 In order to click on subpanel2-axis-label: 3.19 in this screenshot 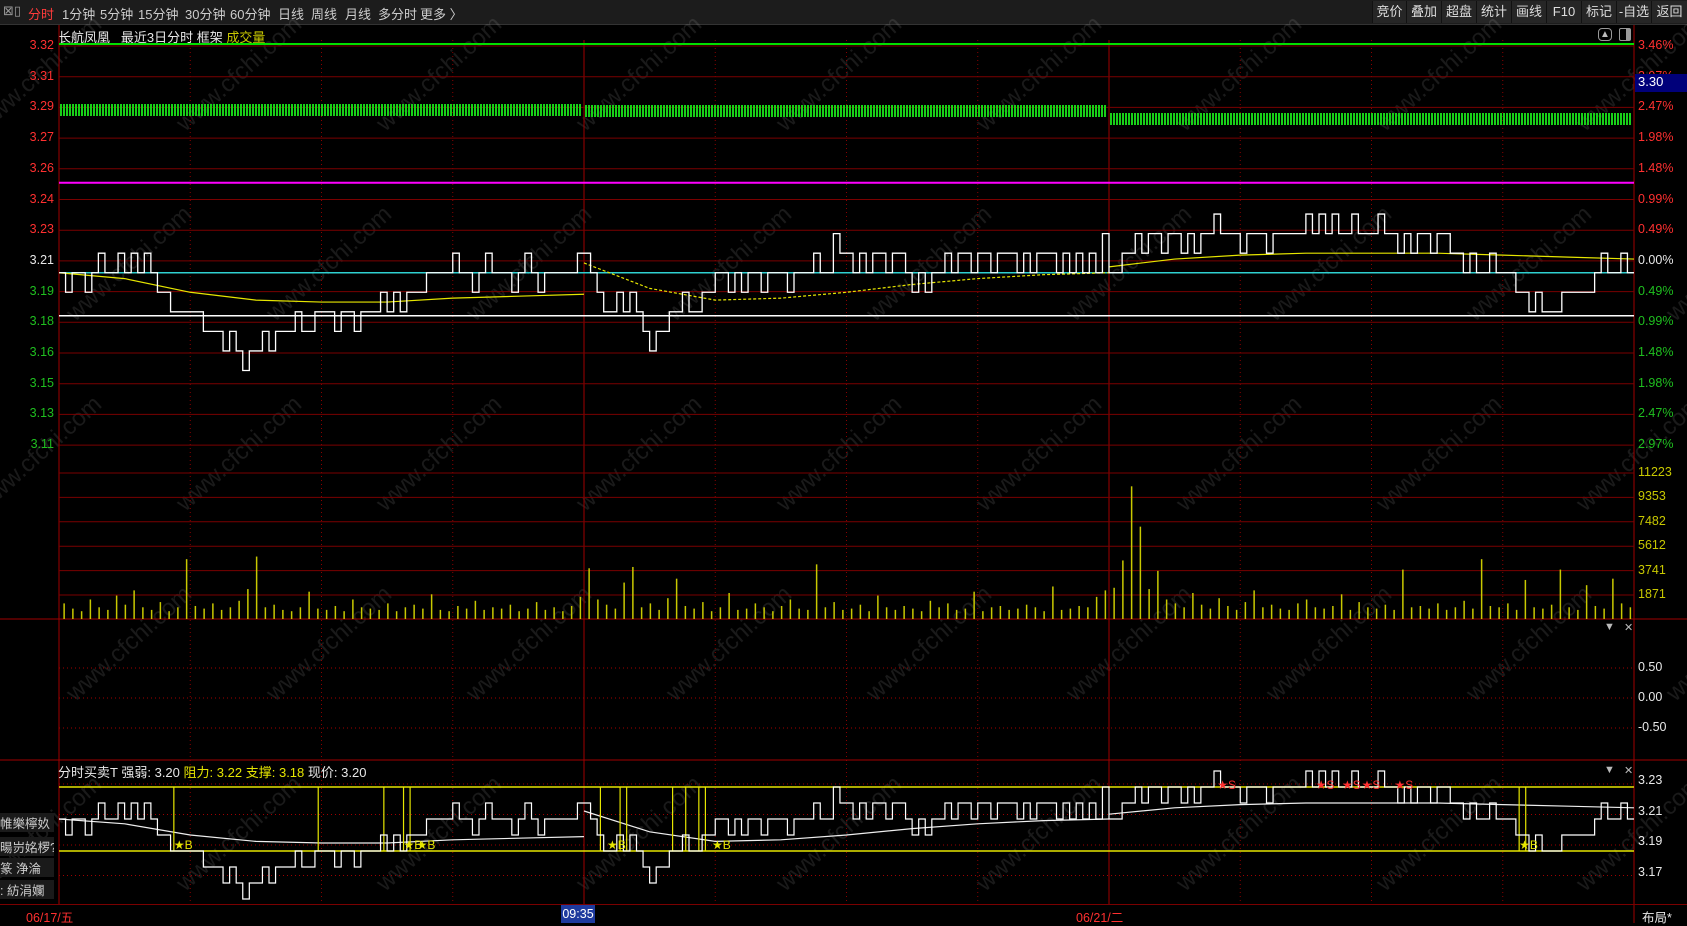, I will do `click(1650, 841)`.